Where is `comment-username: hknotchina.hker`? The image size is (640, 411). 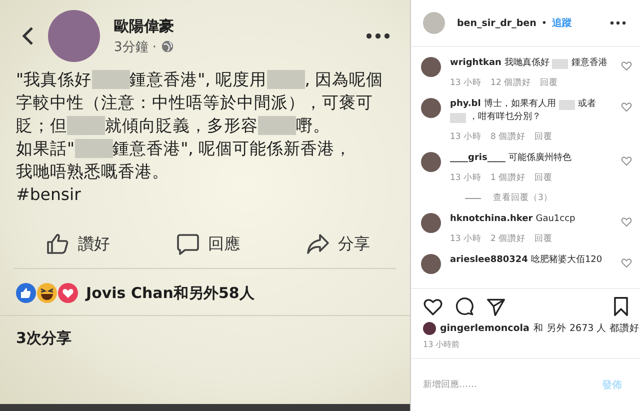 comment-username: hknotchina.hker is located at coordinates (491, 219).